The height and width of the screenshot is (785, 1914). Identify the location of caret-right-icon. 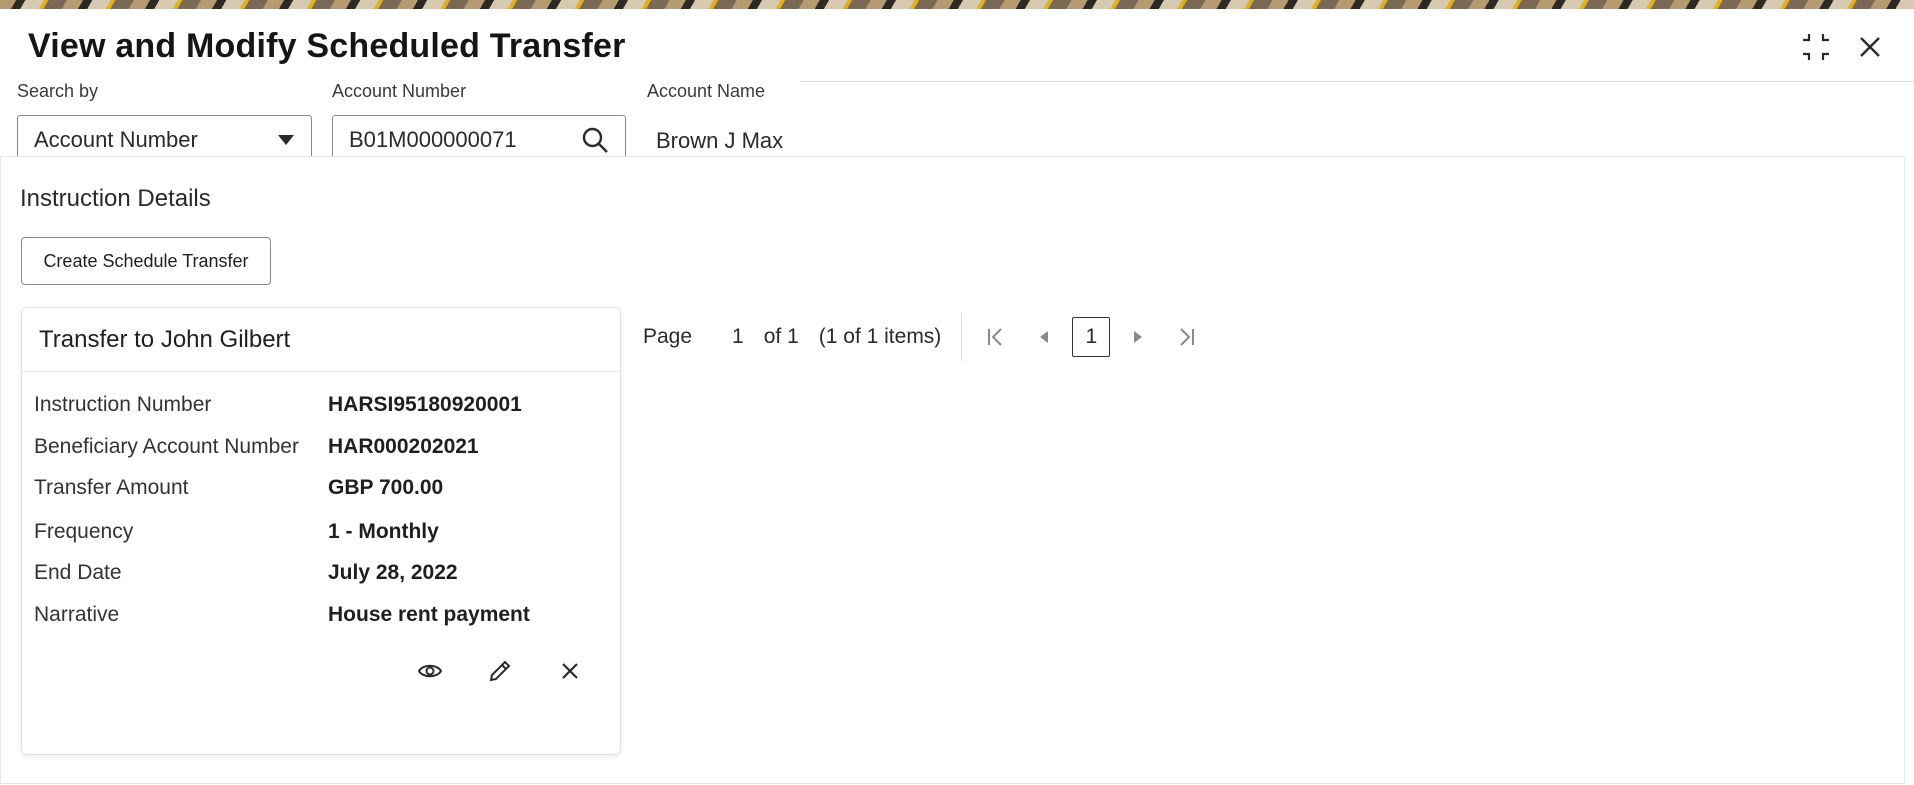
(1138, 337).